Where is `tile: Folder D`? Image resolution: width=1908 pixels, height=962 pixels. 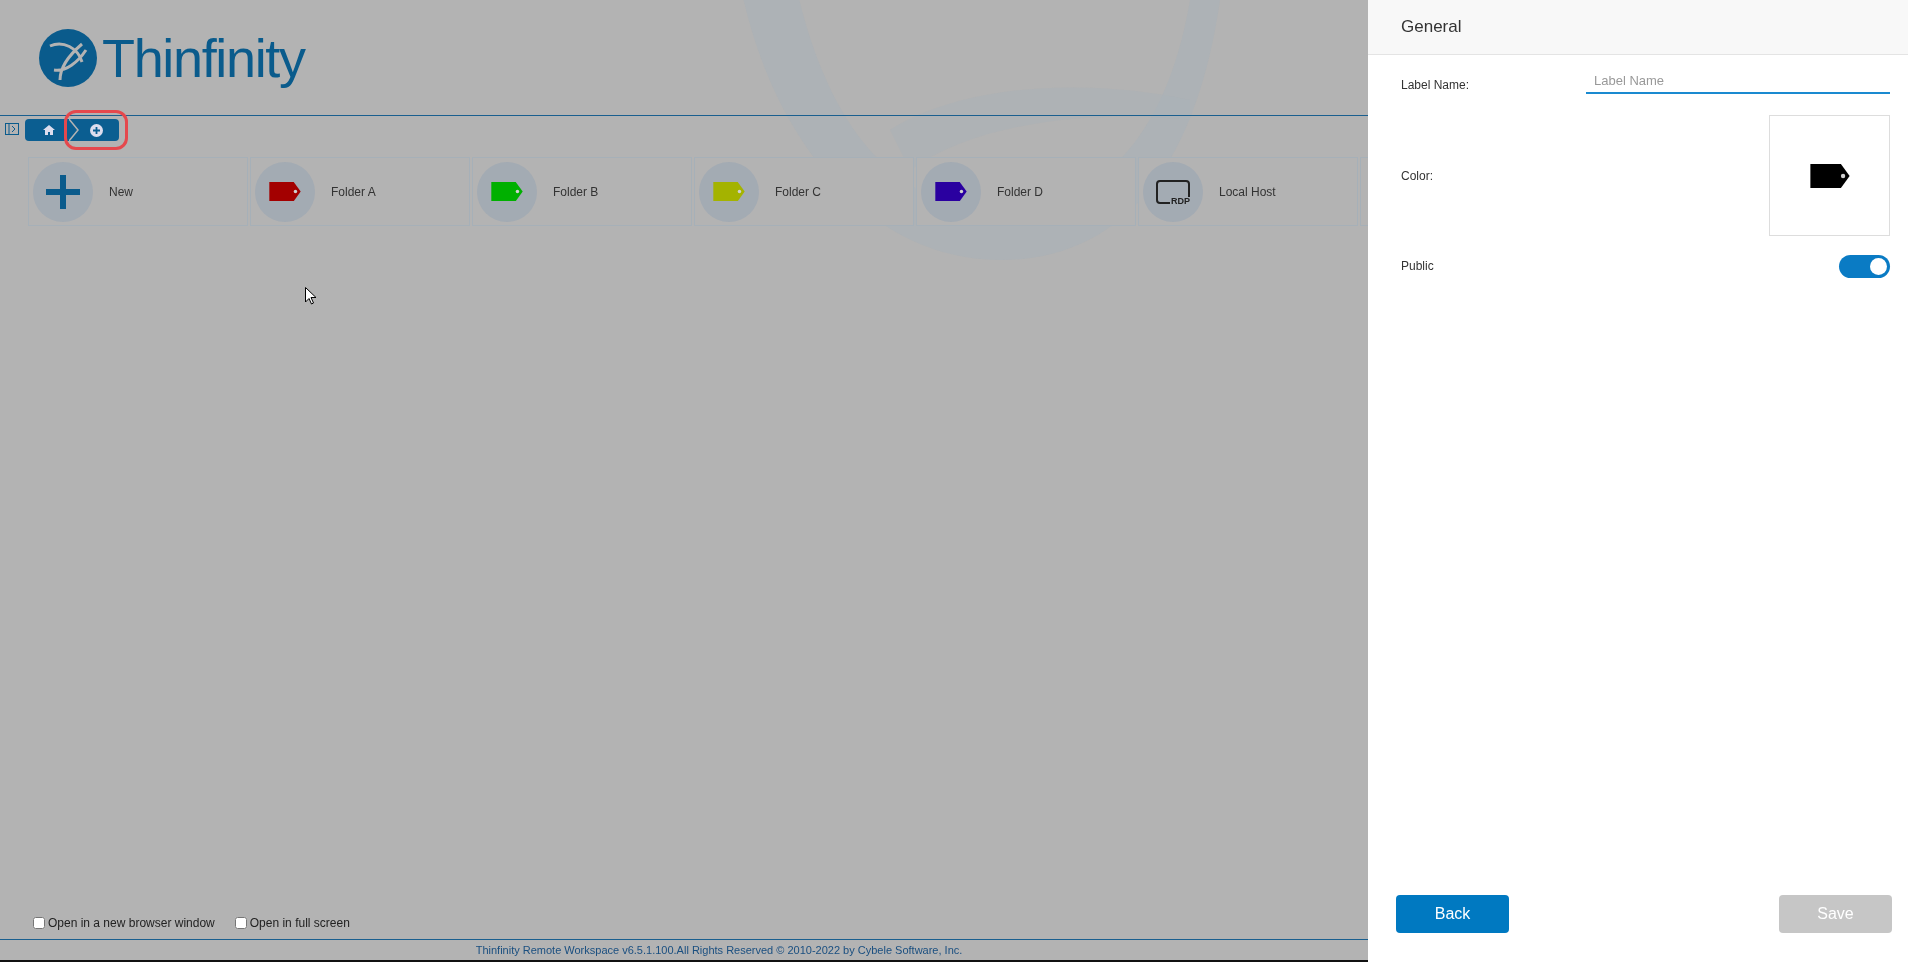 tile: Folder D is located at coordinates (1026, 191).